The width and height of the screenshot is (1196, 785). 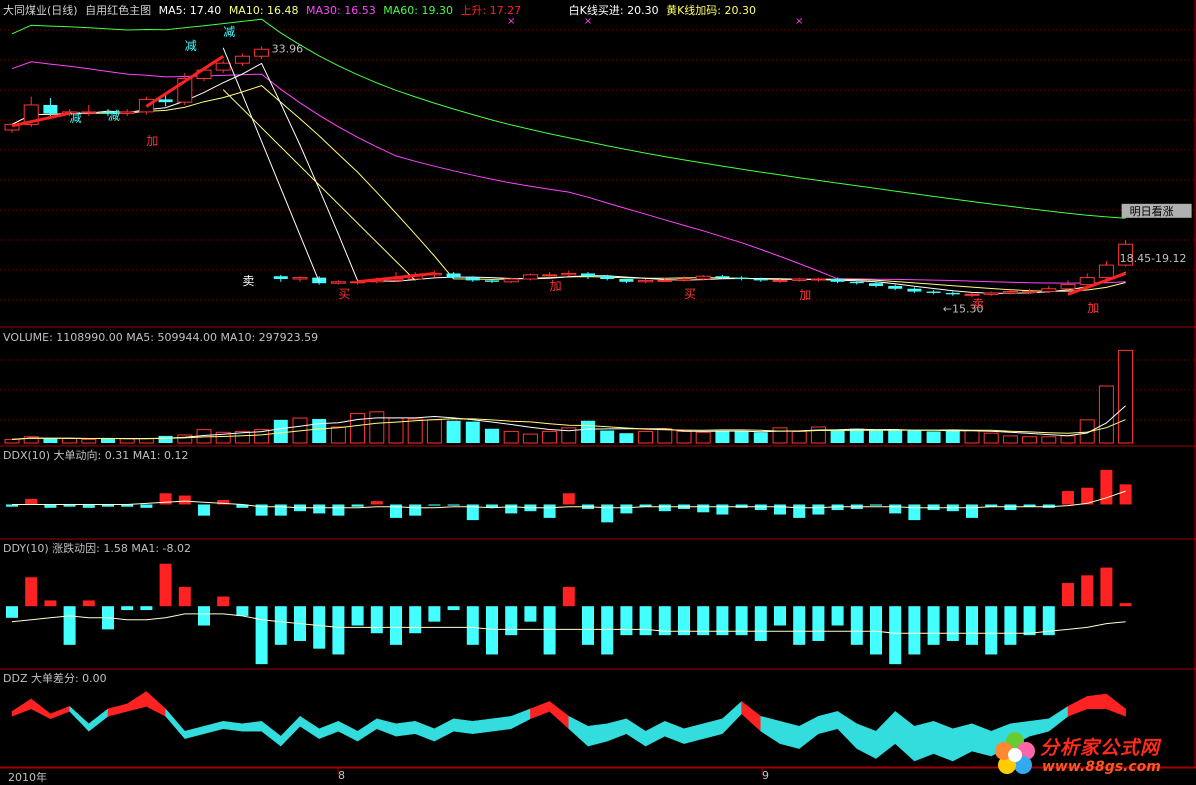 I want to click on ddx-panel-header: DDX(10) 大单动向: 0.31 MA1: 0.12, so click(x=96, y=455).